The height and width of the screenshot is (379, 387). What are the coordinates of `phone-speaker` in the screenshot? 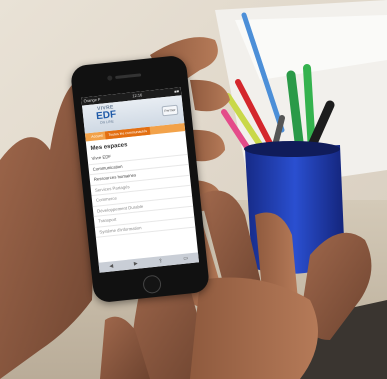 It's located at (128, 76).